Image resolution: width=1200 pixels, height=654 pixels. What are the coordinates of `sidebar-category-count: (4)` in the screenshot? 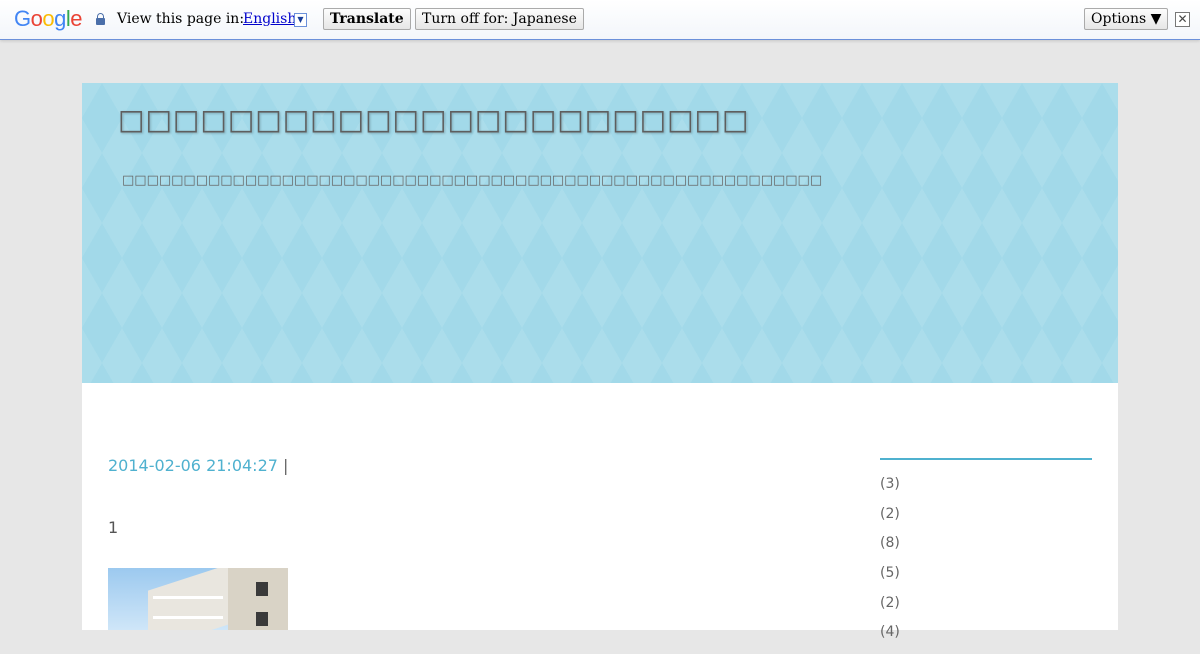 It's located at (890, 632).